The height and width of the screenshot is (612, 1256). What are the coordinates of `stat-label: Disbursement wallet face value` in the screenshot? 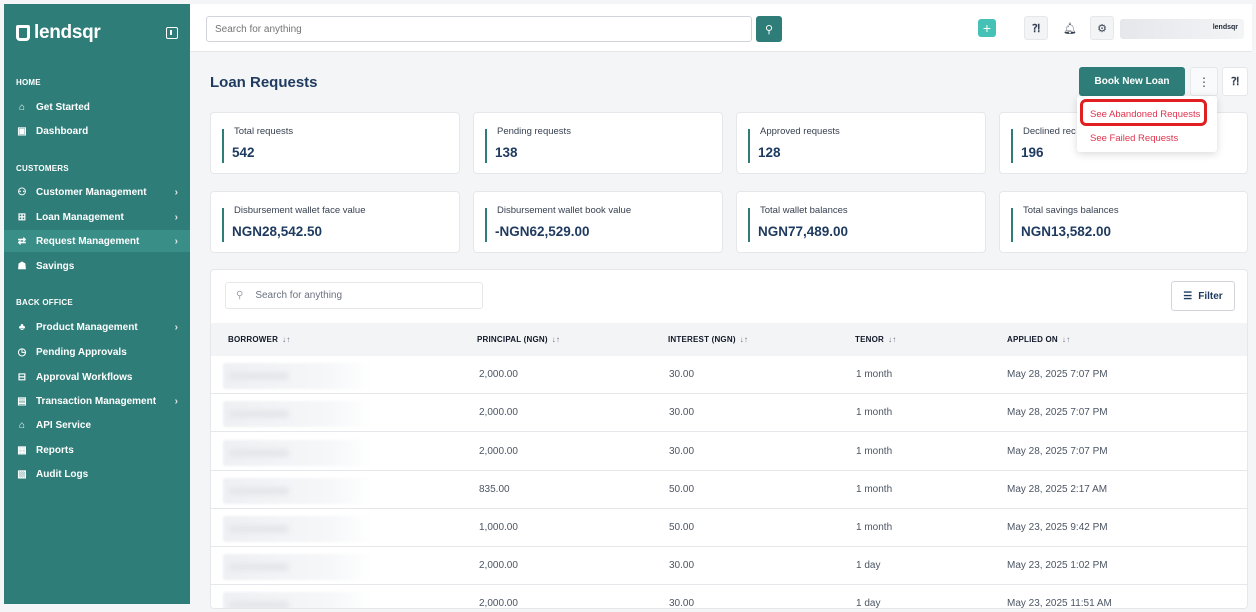 It's located at (300, 210).